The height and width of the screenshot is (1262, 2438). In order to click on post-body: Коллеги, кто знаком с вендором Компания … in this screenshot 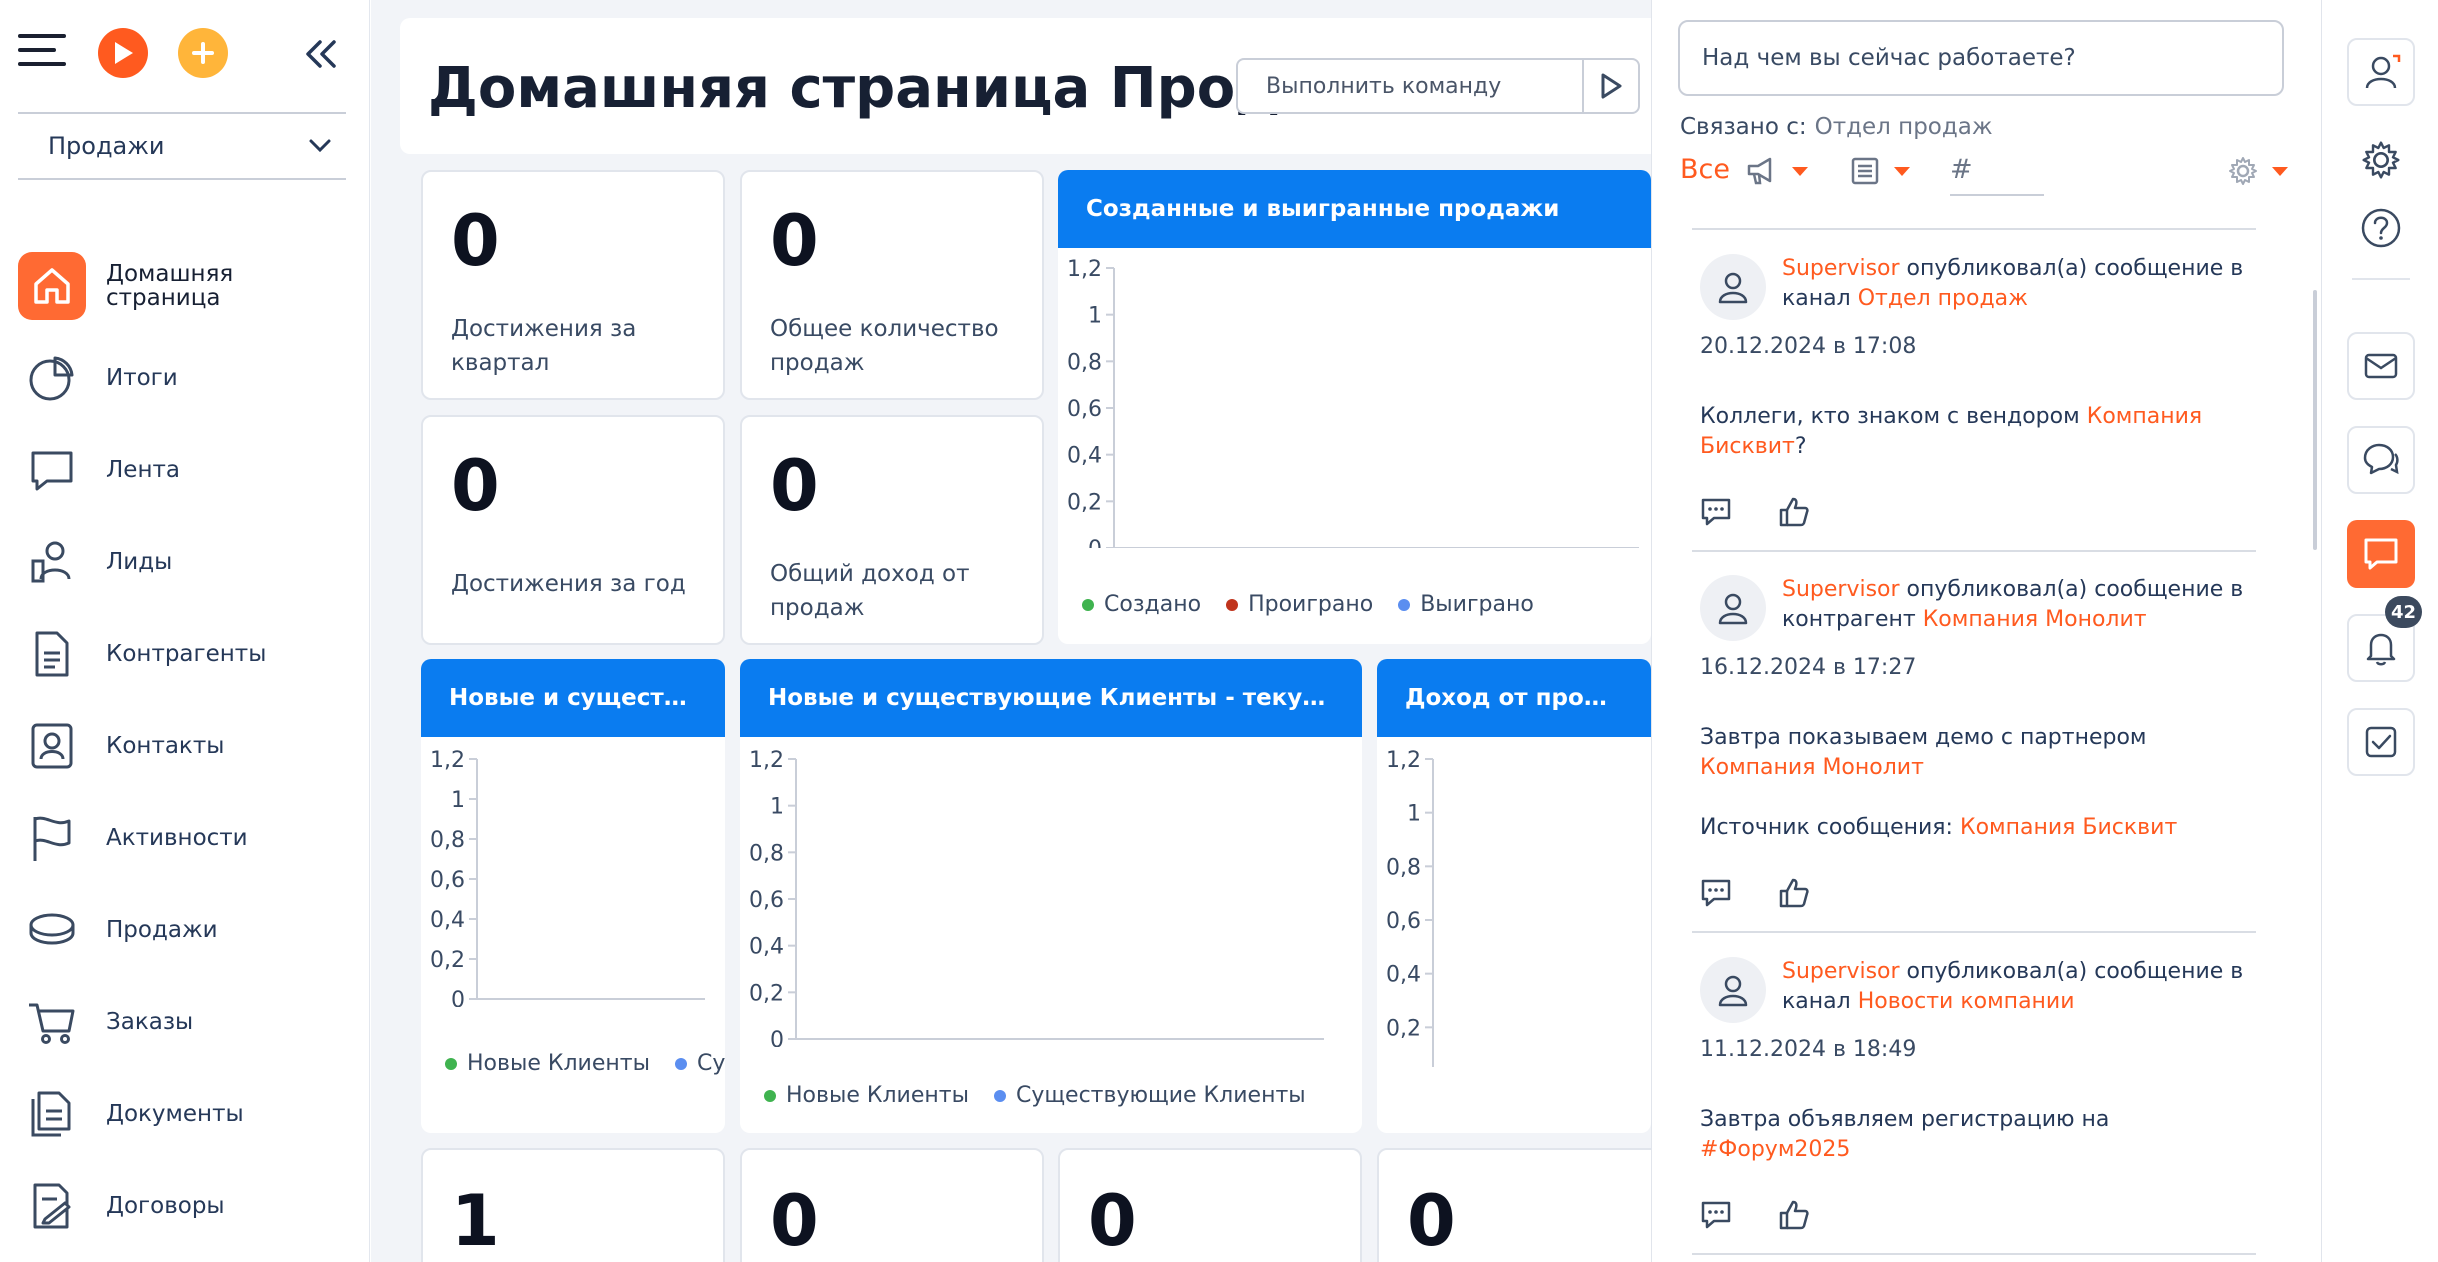, I will do `click(1951, 431)`.